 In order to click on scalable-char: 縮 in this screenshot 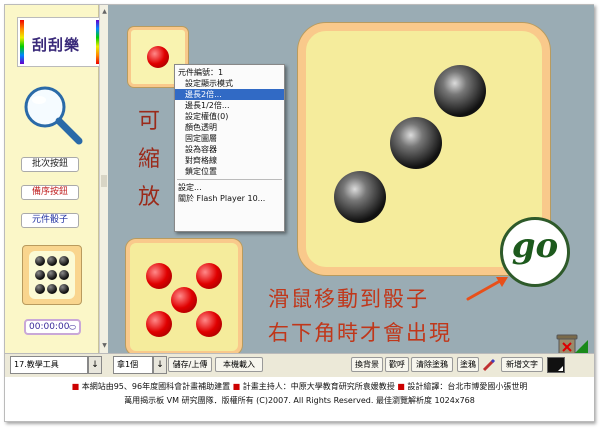, I will do `click(148, 159)`.